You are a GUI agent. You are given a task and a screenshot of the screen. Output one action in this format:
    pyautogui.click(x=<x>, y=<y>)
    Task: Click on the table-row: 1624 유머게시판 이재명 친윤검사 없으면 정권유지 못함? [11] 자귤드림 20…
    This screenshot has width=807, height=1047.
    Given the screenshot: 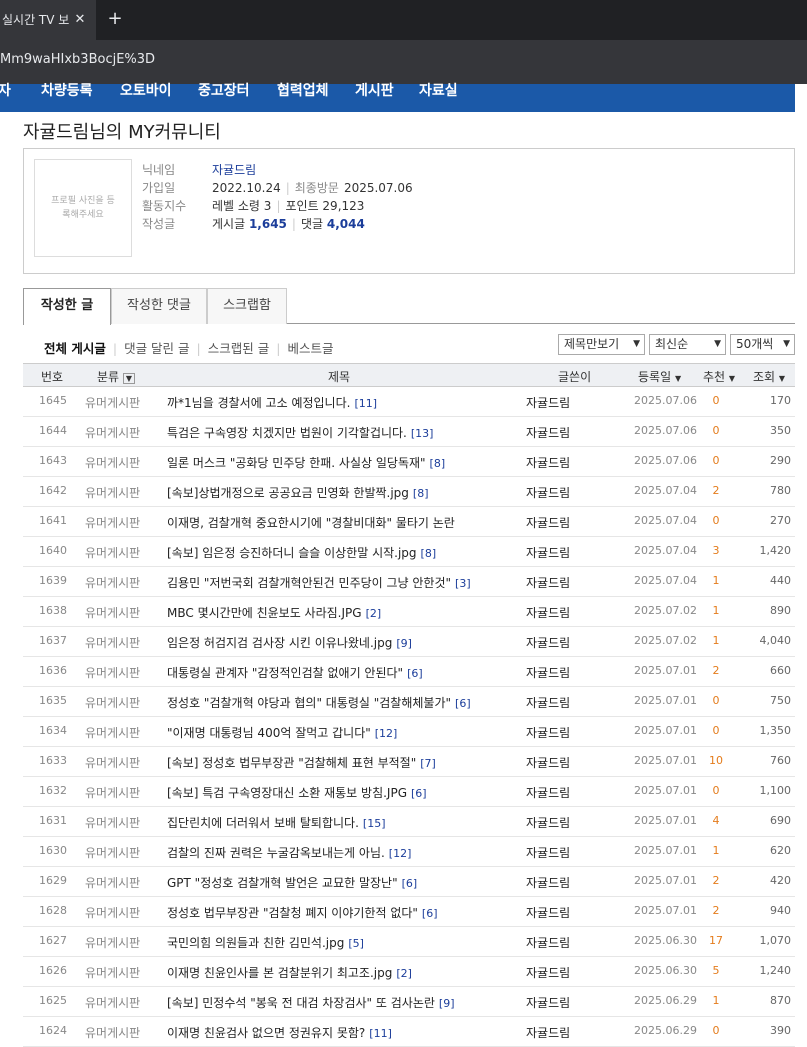 What is the action you would take?
    pyautogui.click(x=409, y=1032)
    